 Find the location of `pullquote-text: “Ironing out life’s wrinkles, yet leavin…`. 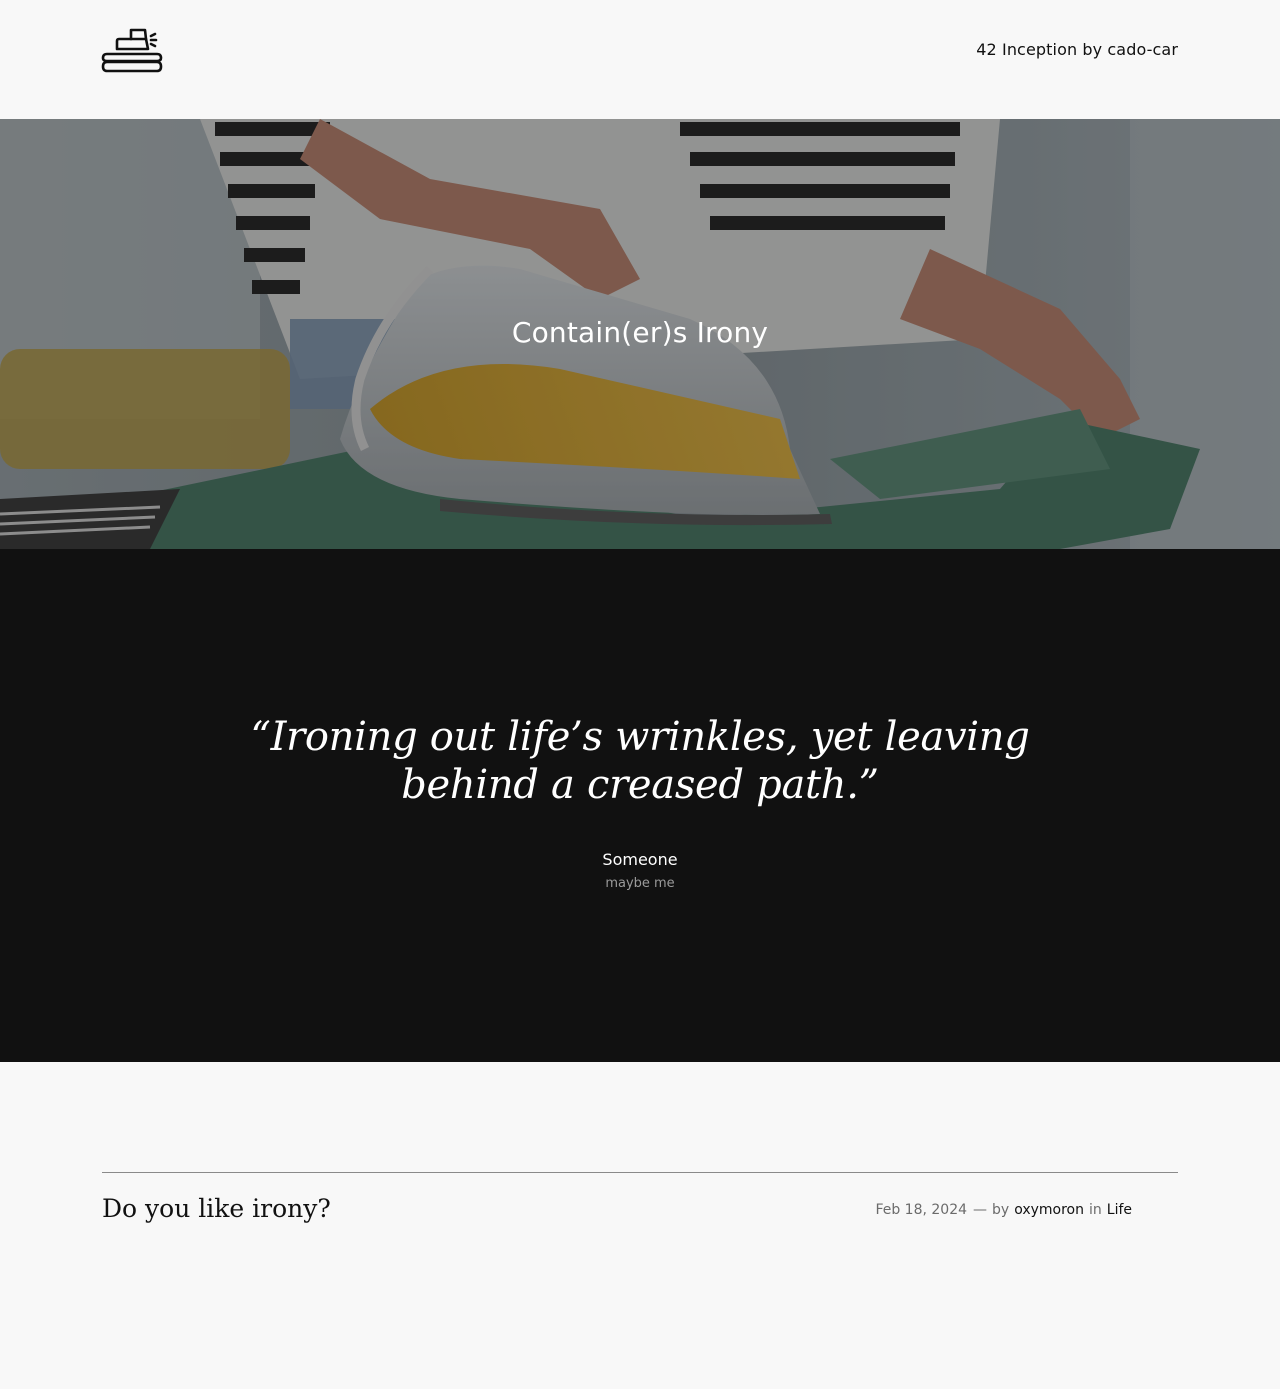

pullquote-text: “Ironing out life’s wrinkles, yet leavin… is located at coordinates (640, 761).